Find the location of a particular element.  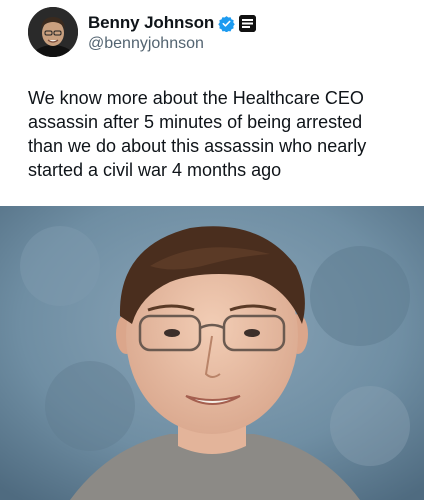

display-name: Benny Johnson is located at coordinates (151, 23).